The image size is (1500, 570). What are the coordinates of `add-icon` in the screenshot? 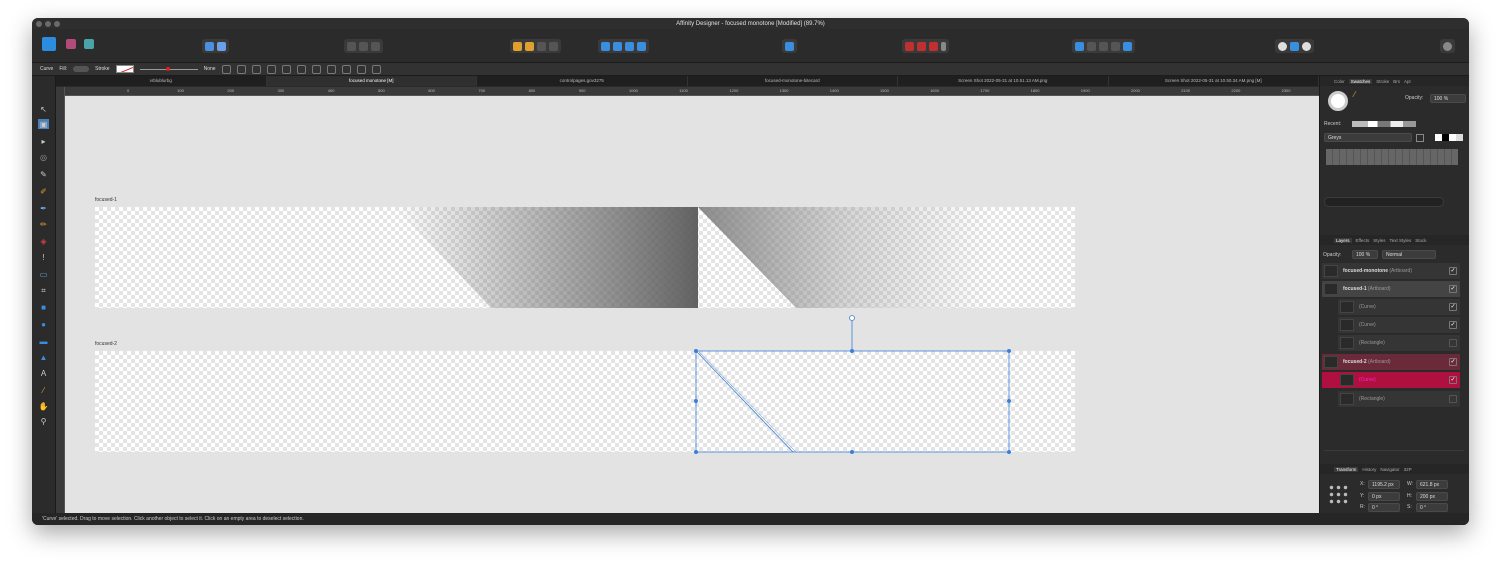 It's located at (1079, 46).